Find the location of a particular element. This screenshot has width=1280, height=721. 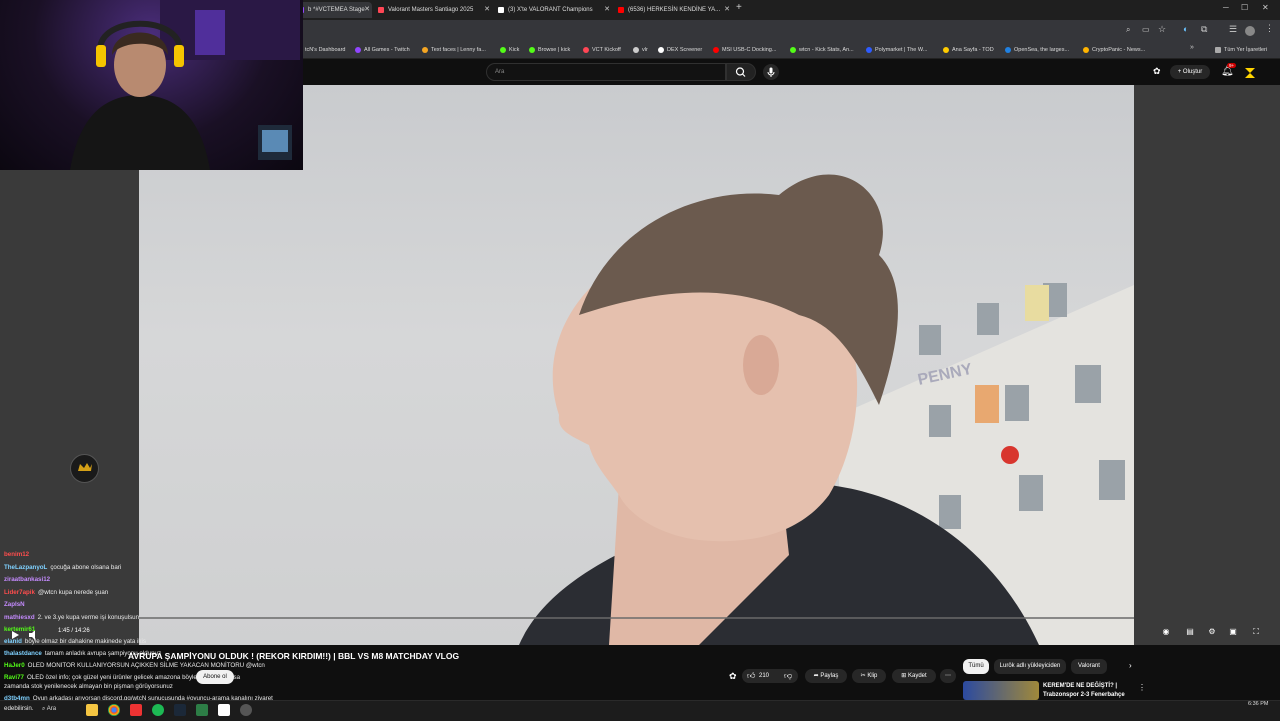

ear-shape is located at coordinates (761, 365).